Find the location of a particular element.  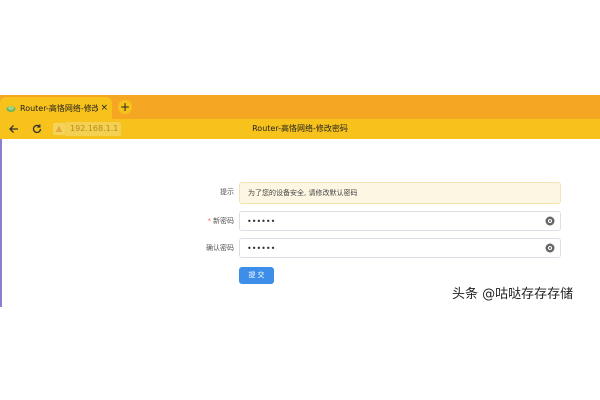

page-title: Router-高恪网络-修改密码 is located at coordinates (300, 128).